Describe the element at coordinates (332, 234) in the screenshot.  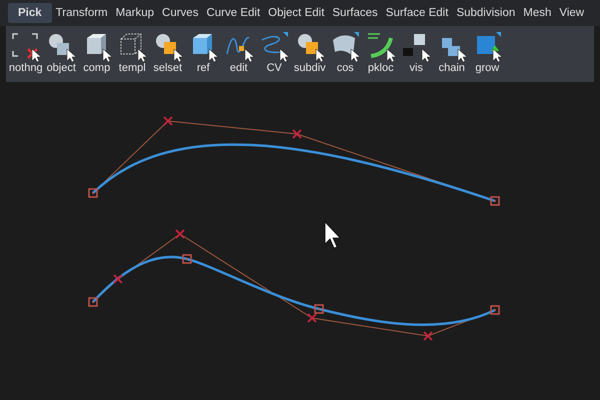
I see `cursor-icon` at that location.